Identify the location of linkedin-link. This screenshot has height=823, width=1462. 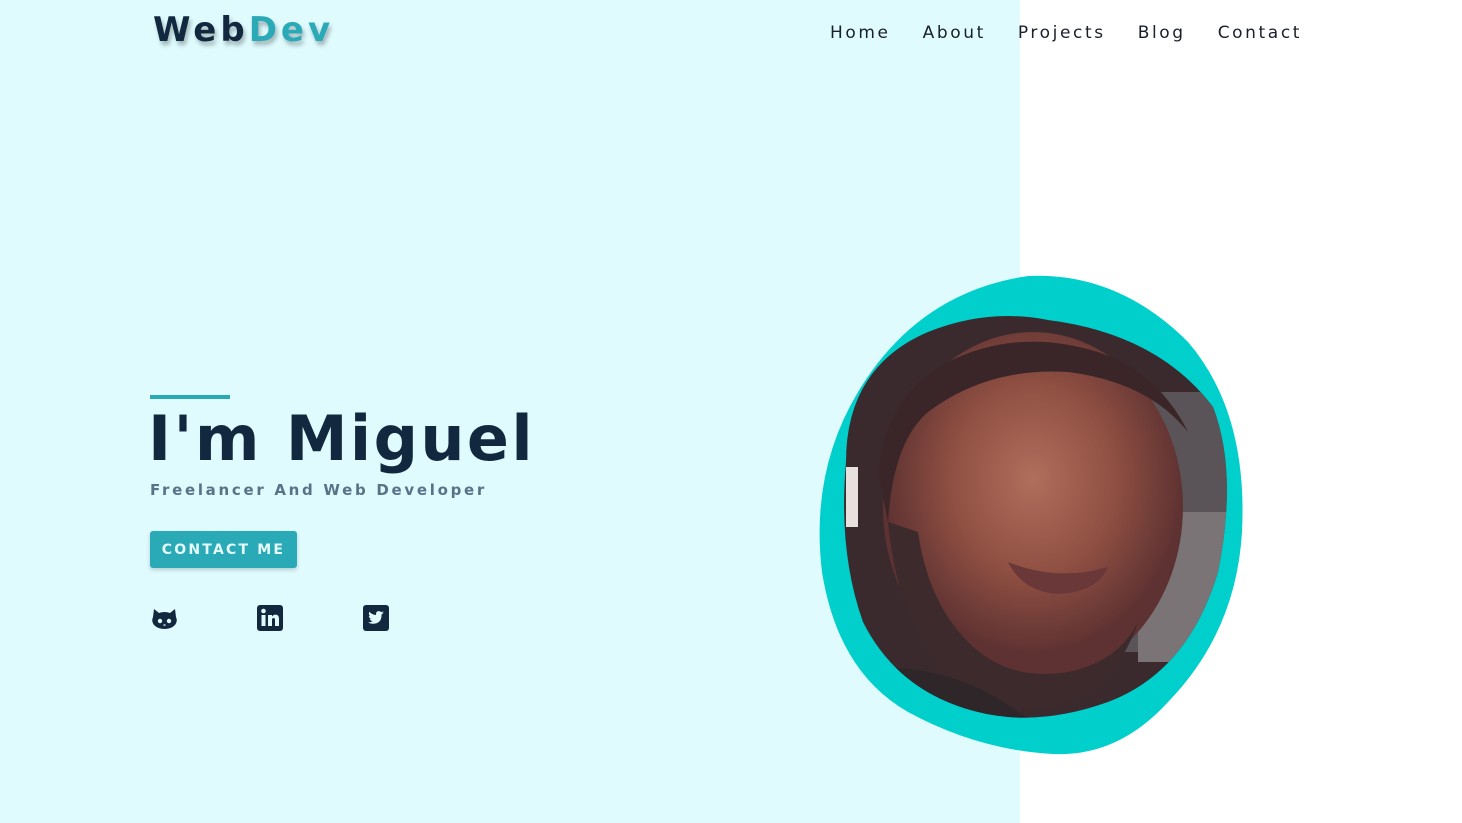
(270, 618).